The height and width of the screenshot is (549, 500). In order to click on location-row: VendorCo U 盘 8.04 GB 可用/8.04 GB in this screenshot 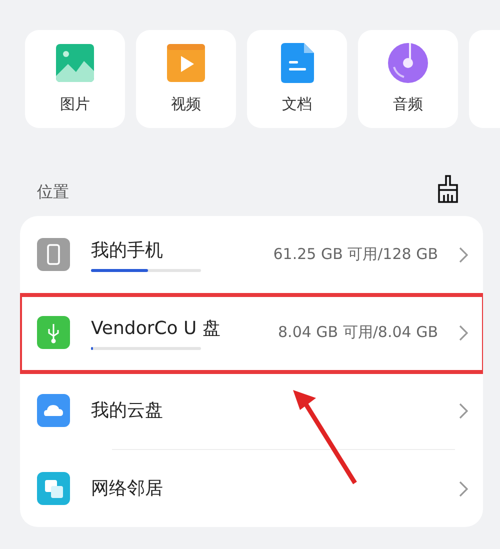, I will do `click(251, 332)`.